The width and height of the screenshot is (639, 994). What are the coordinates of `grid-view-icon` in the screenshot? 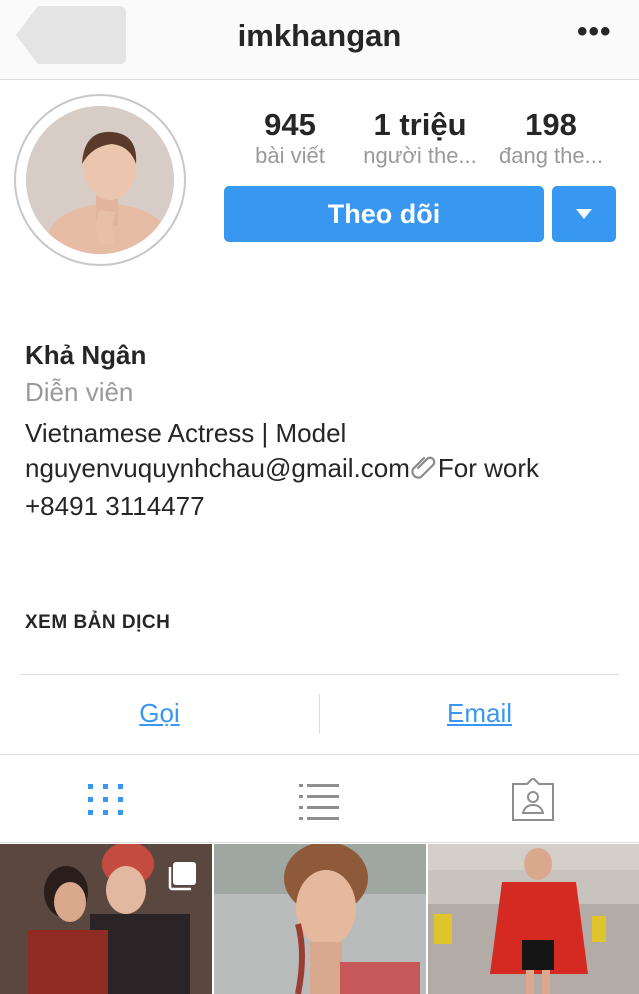 It's located at (106, 800).